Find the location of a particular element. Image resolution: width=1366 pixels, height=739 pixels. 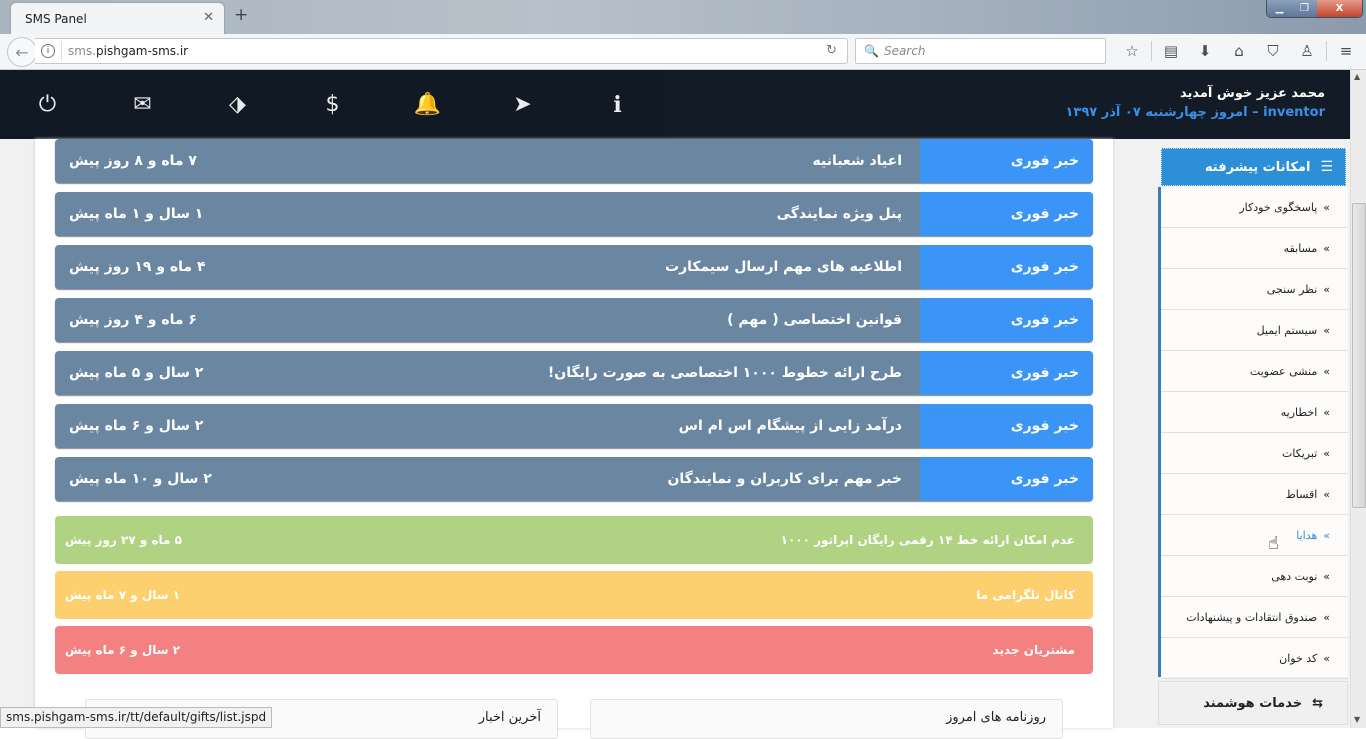

news-title: خبر مهم برای کاربران و نمایندگان is located at coordinates (566, 479).